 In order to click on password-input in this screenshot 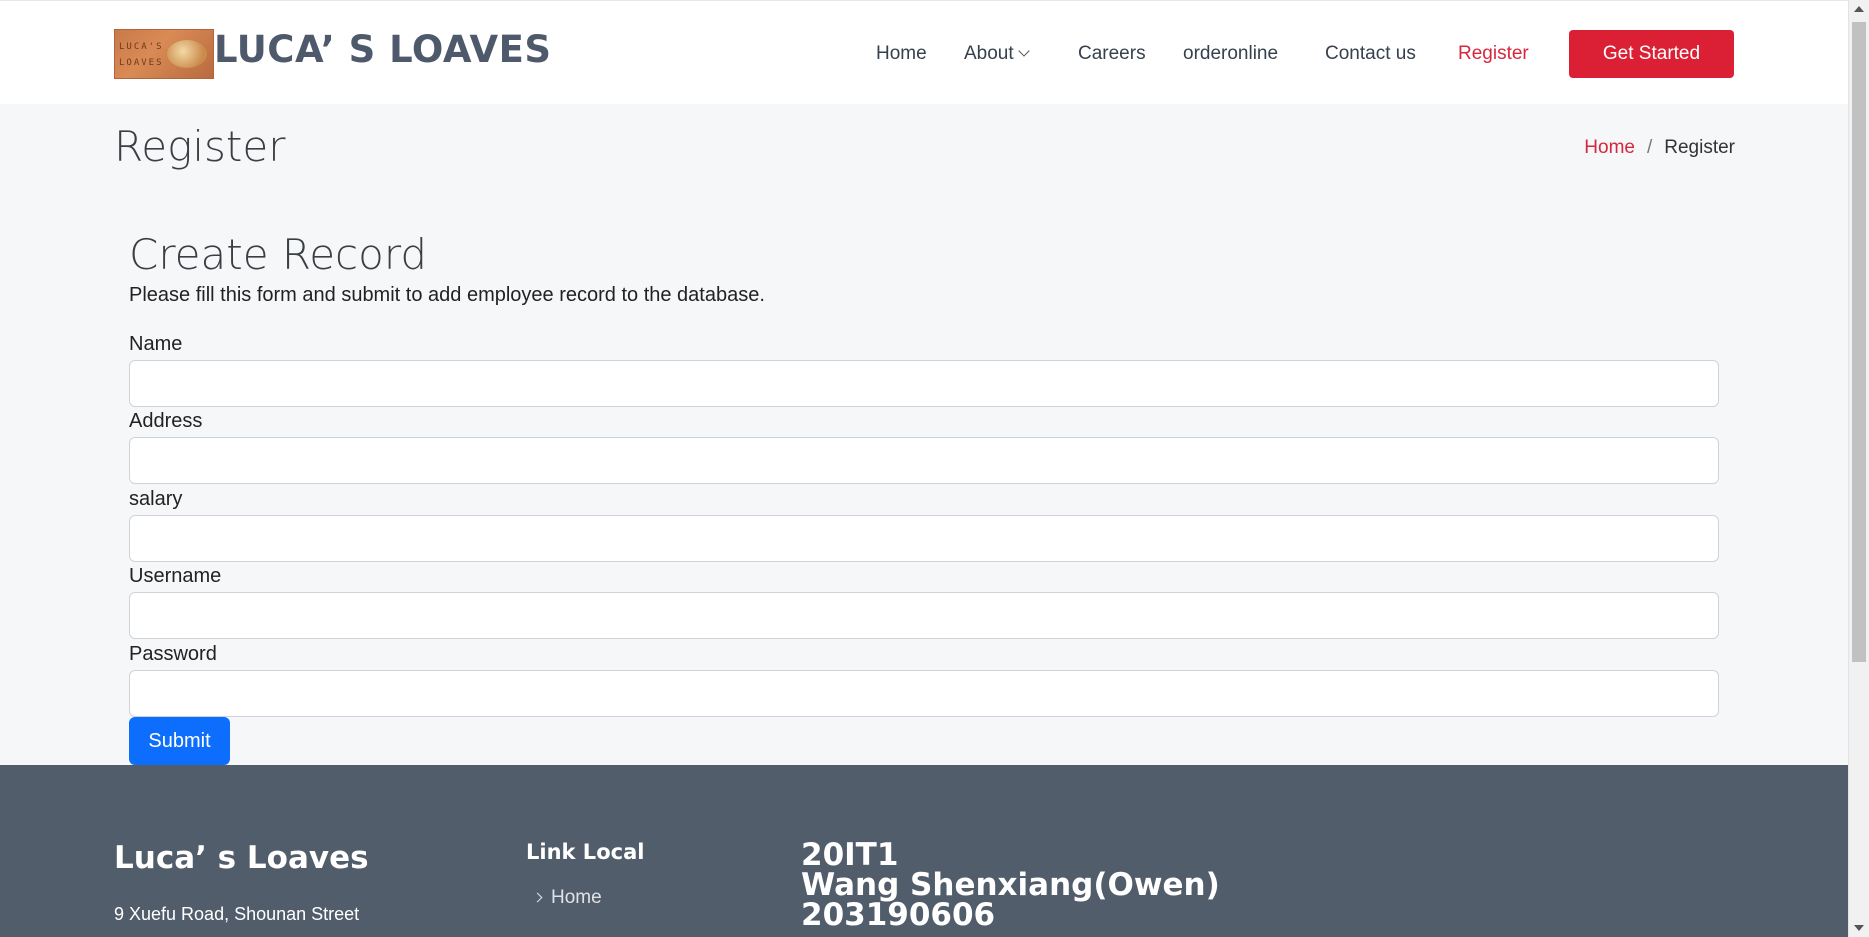, I will do `click(924, 693)`.